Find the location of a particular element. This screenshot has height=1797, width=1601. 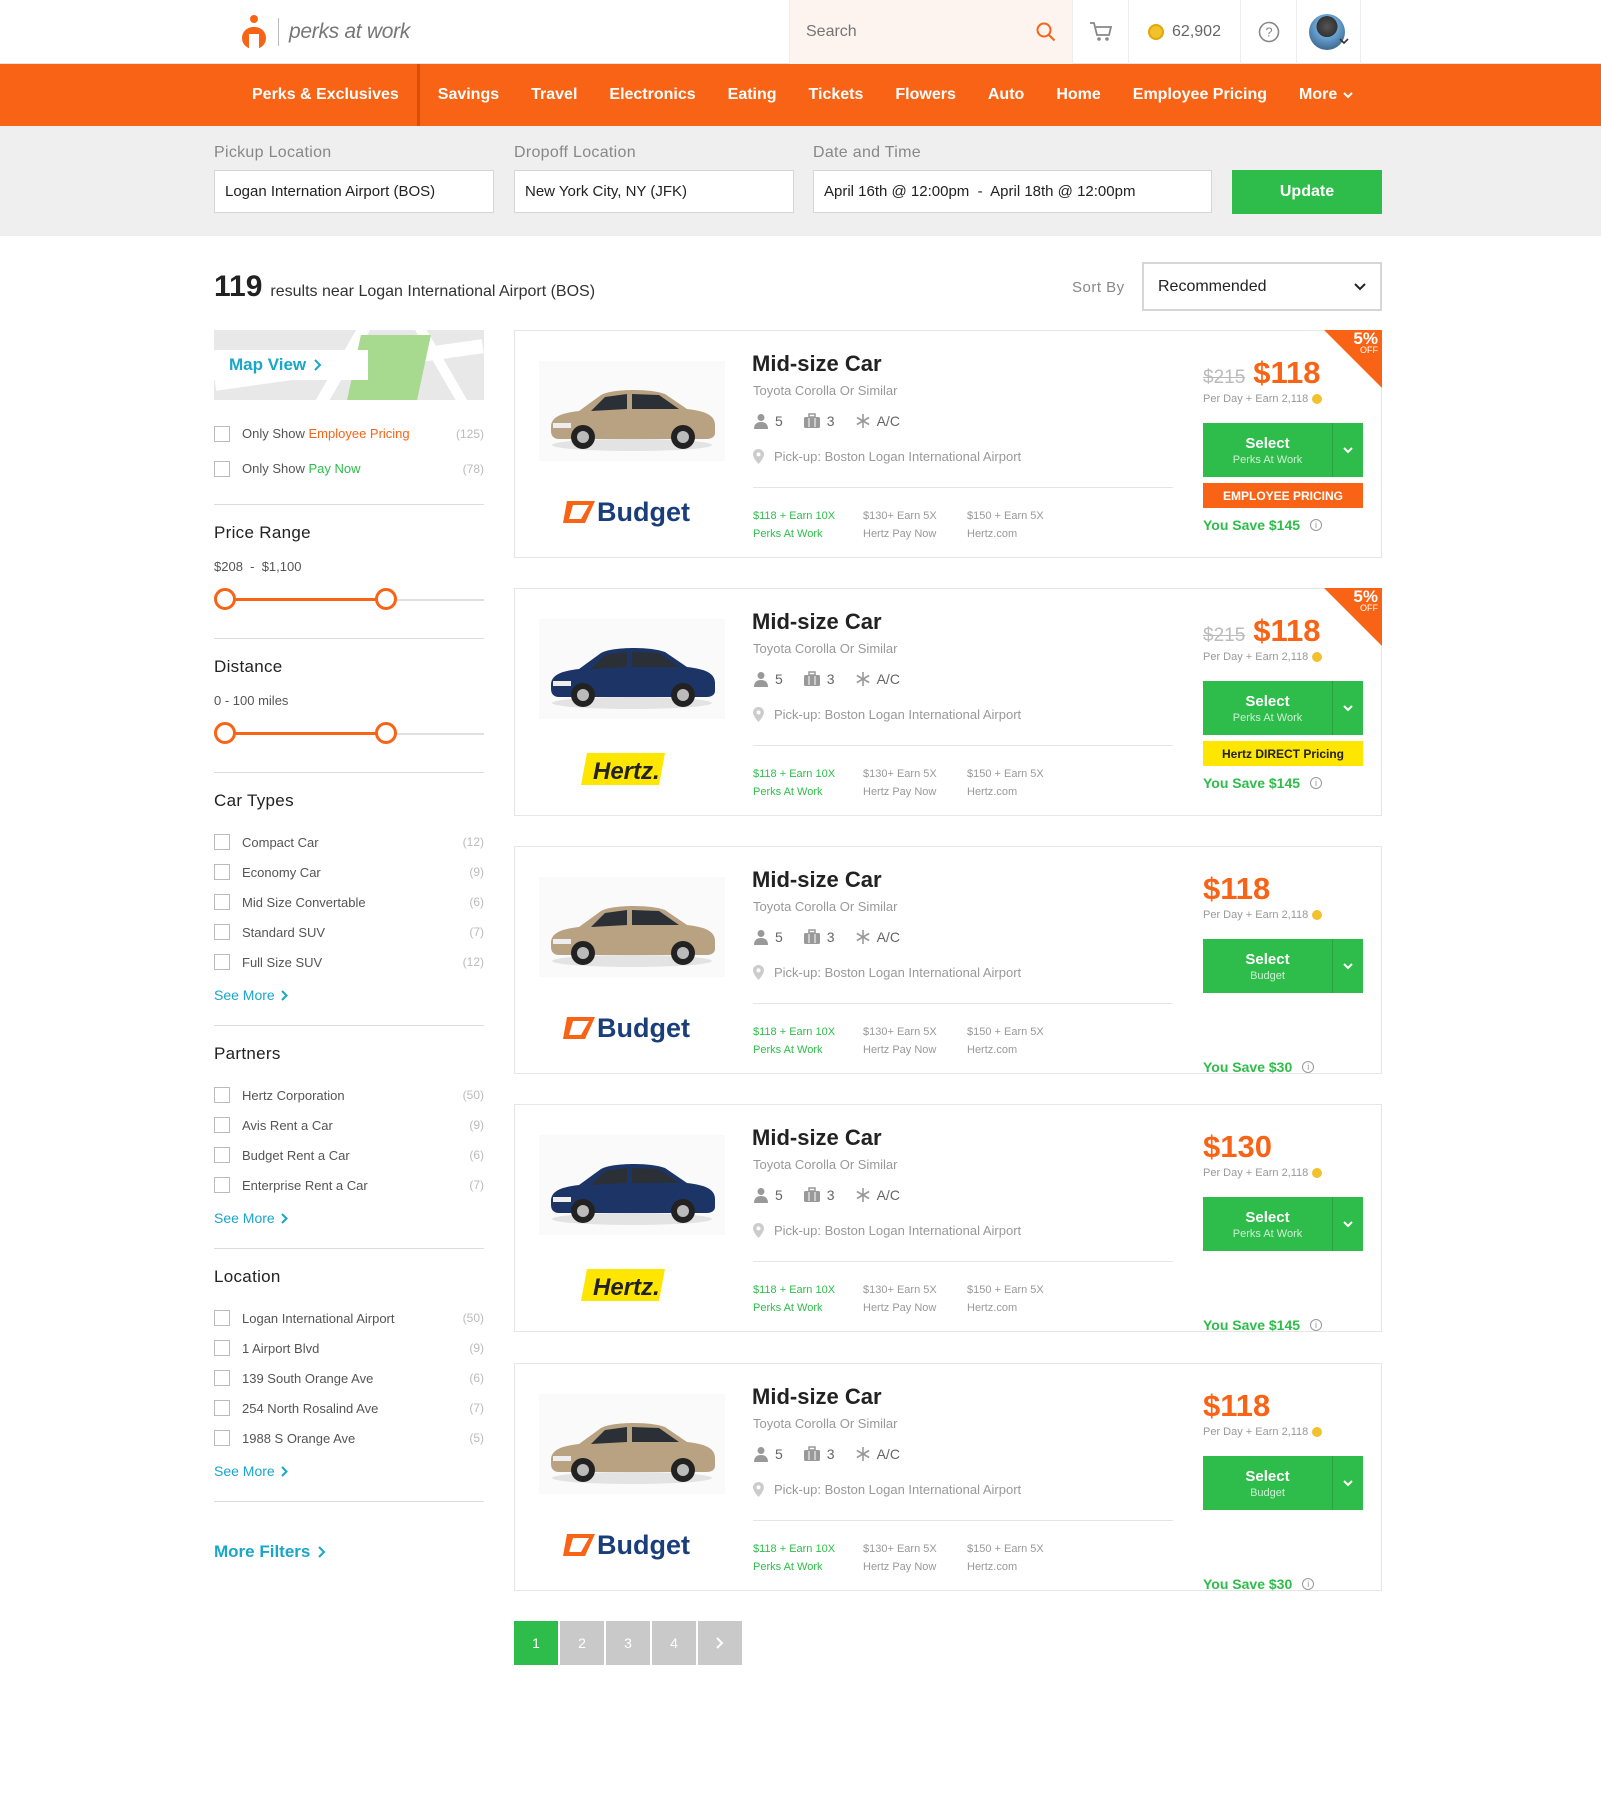

location-filter: Logan International Airport (50) is located at coordinates (349, 1318).